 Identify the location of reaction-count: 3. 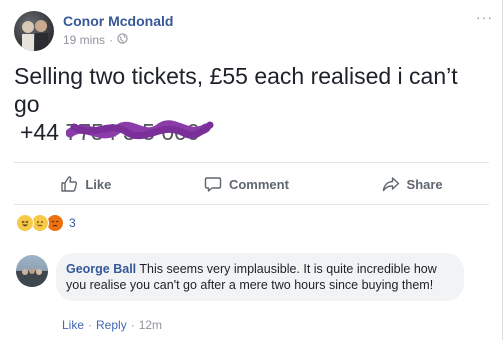
(72, 223).